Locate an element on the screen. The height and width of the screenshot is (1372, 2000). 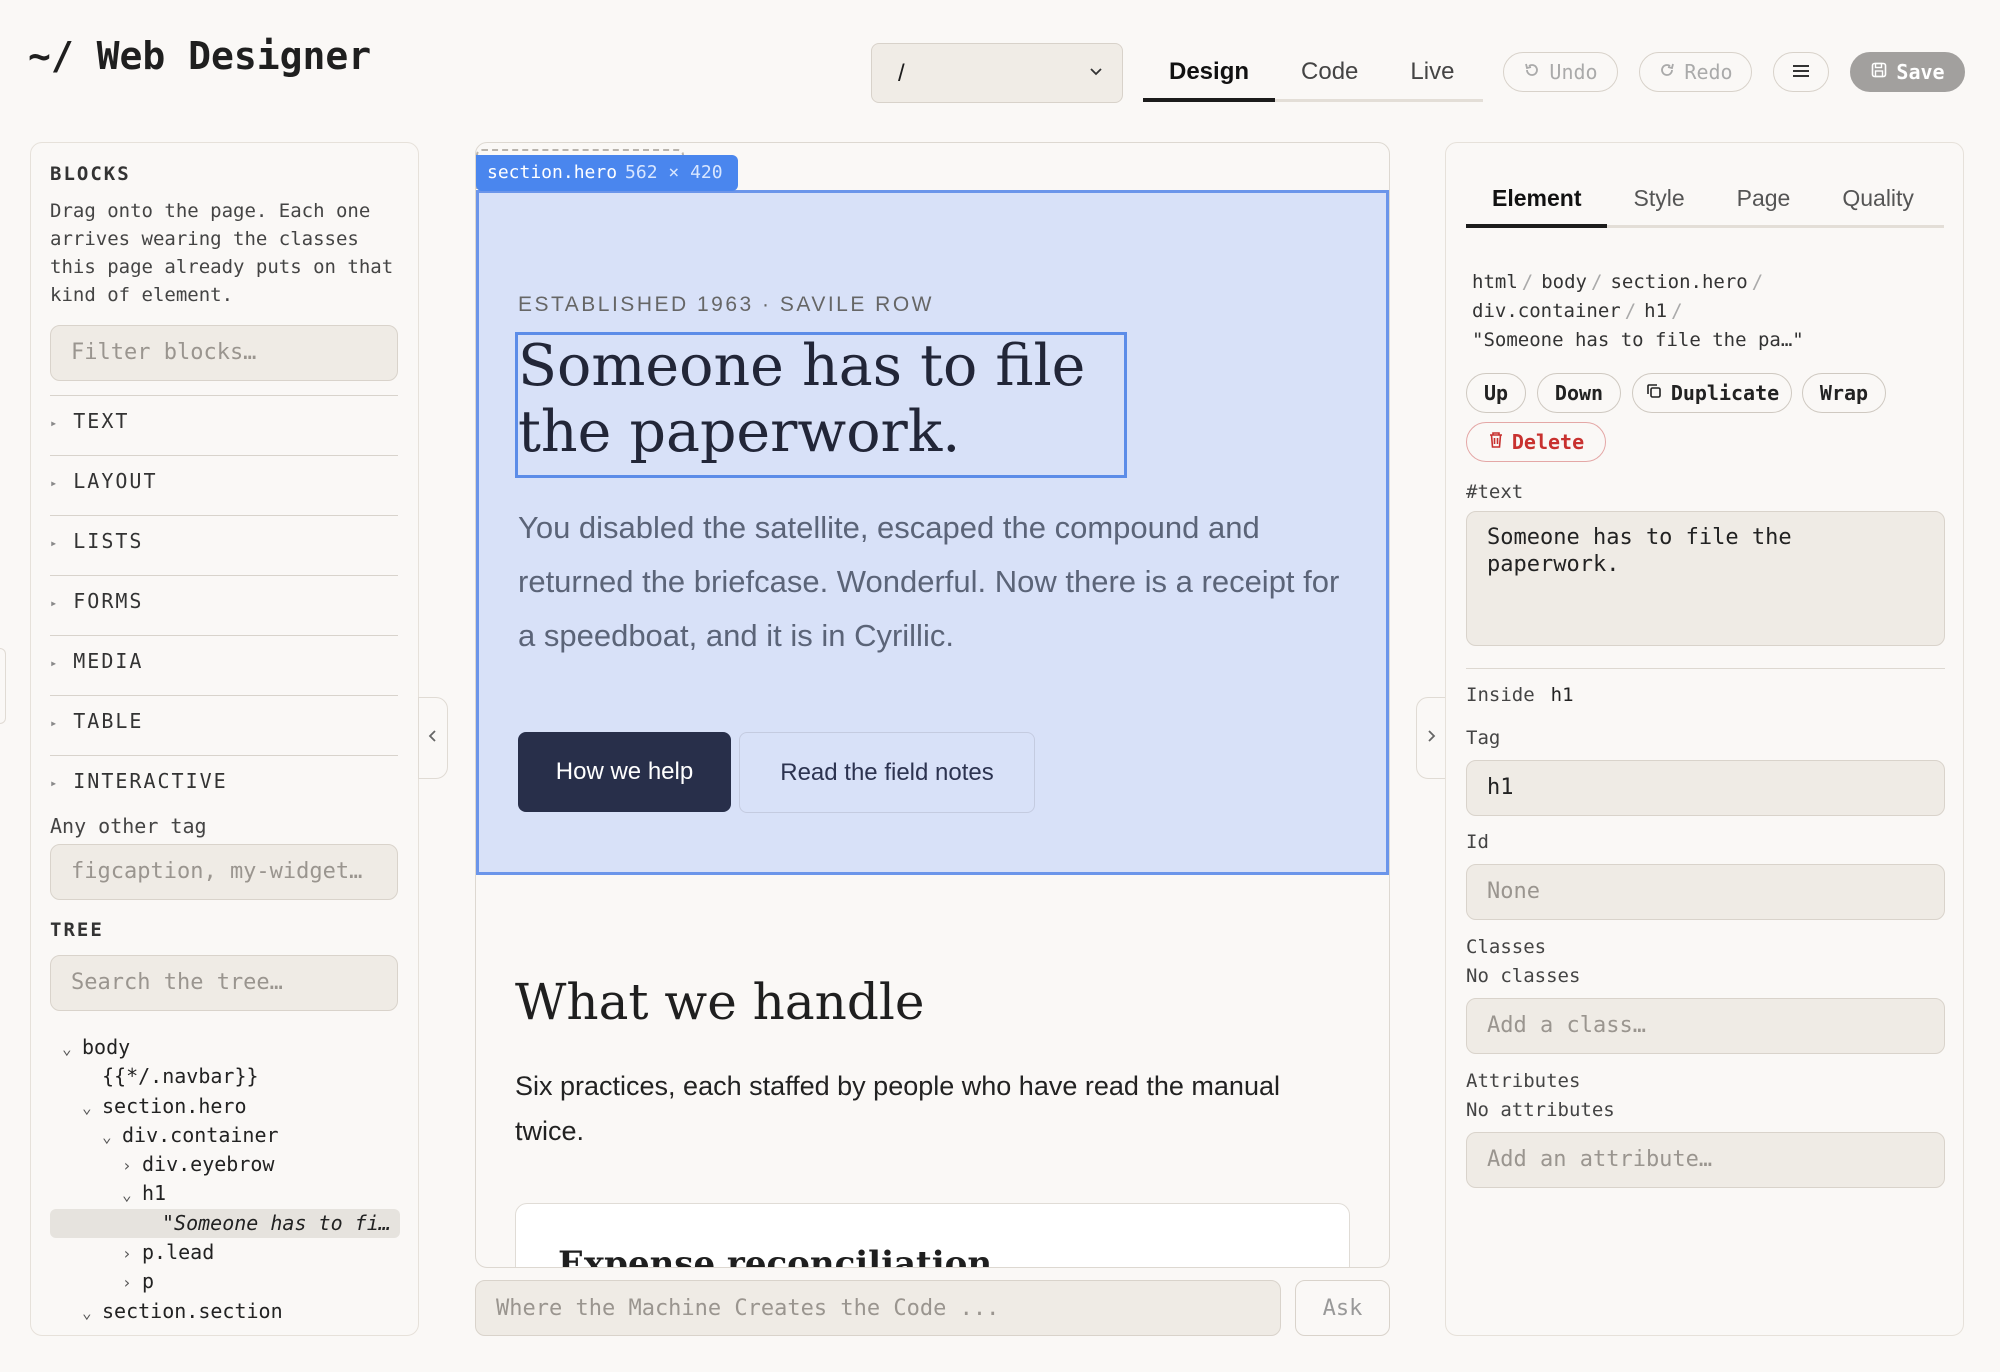
wrap-button: Wrap is located at coordinates (1844, 393).